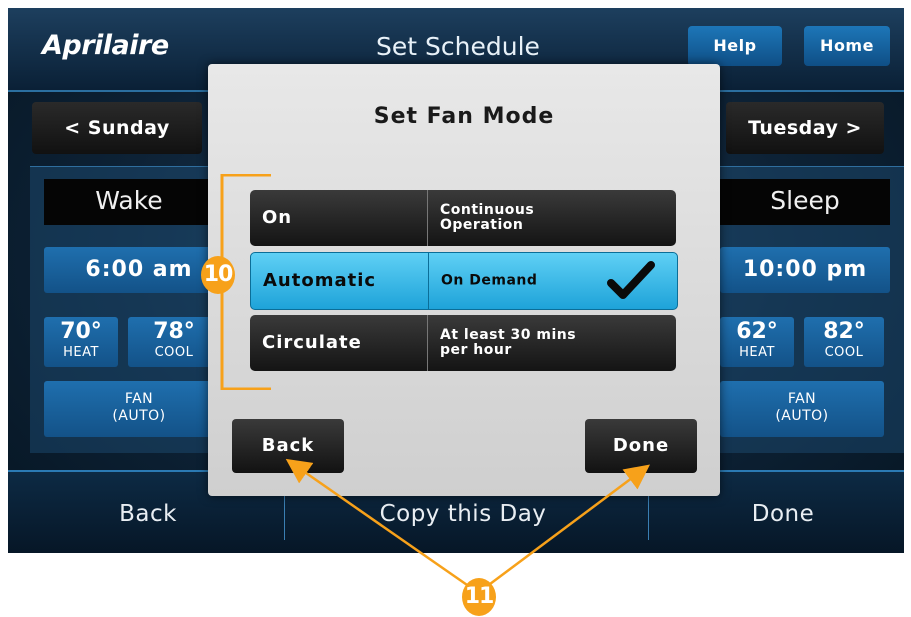 Image resolution: width=911 pixels, height=617 pixels. What do you see at coordinates (568, 526) in the screenshot?
I see `arrow-to-done` at bounding box center [568, 526].